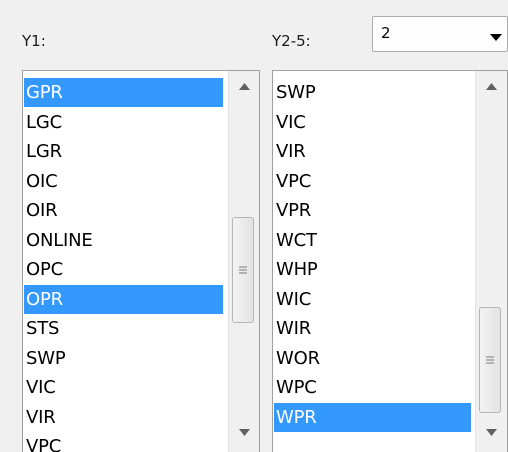  I want to click on list-item: OIR, so click(123, 210).